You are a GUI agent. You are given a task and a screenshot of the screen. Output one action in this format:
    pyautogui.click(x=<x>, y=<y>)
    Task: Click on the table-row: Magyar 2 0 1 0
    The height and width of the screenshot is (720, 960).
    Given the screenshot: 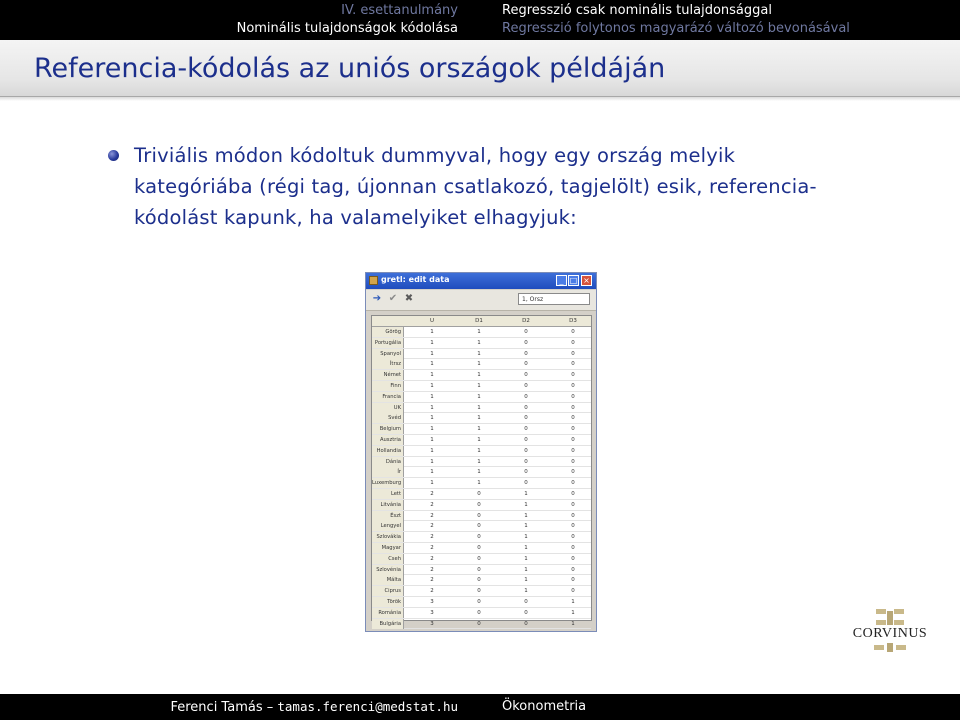 What is the action you would take?
    pyautogui.click(x=481, y=548)
    